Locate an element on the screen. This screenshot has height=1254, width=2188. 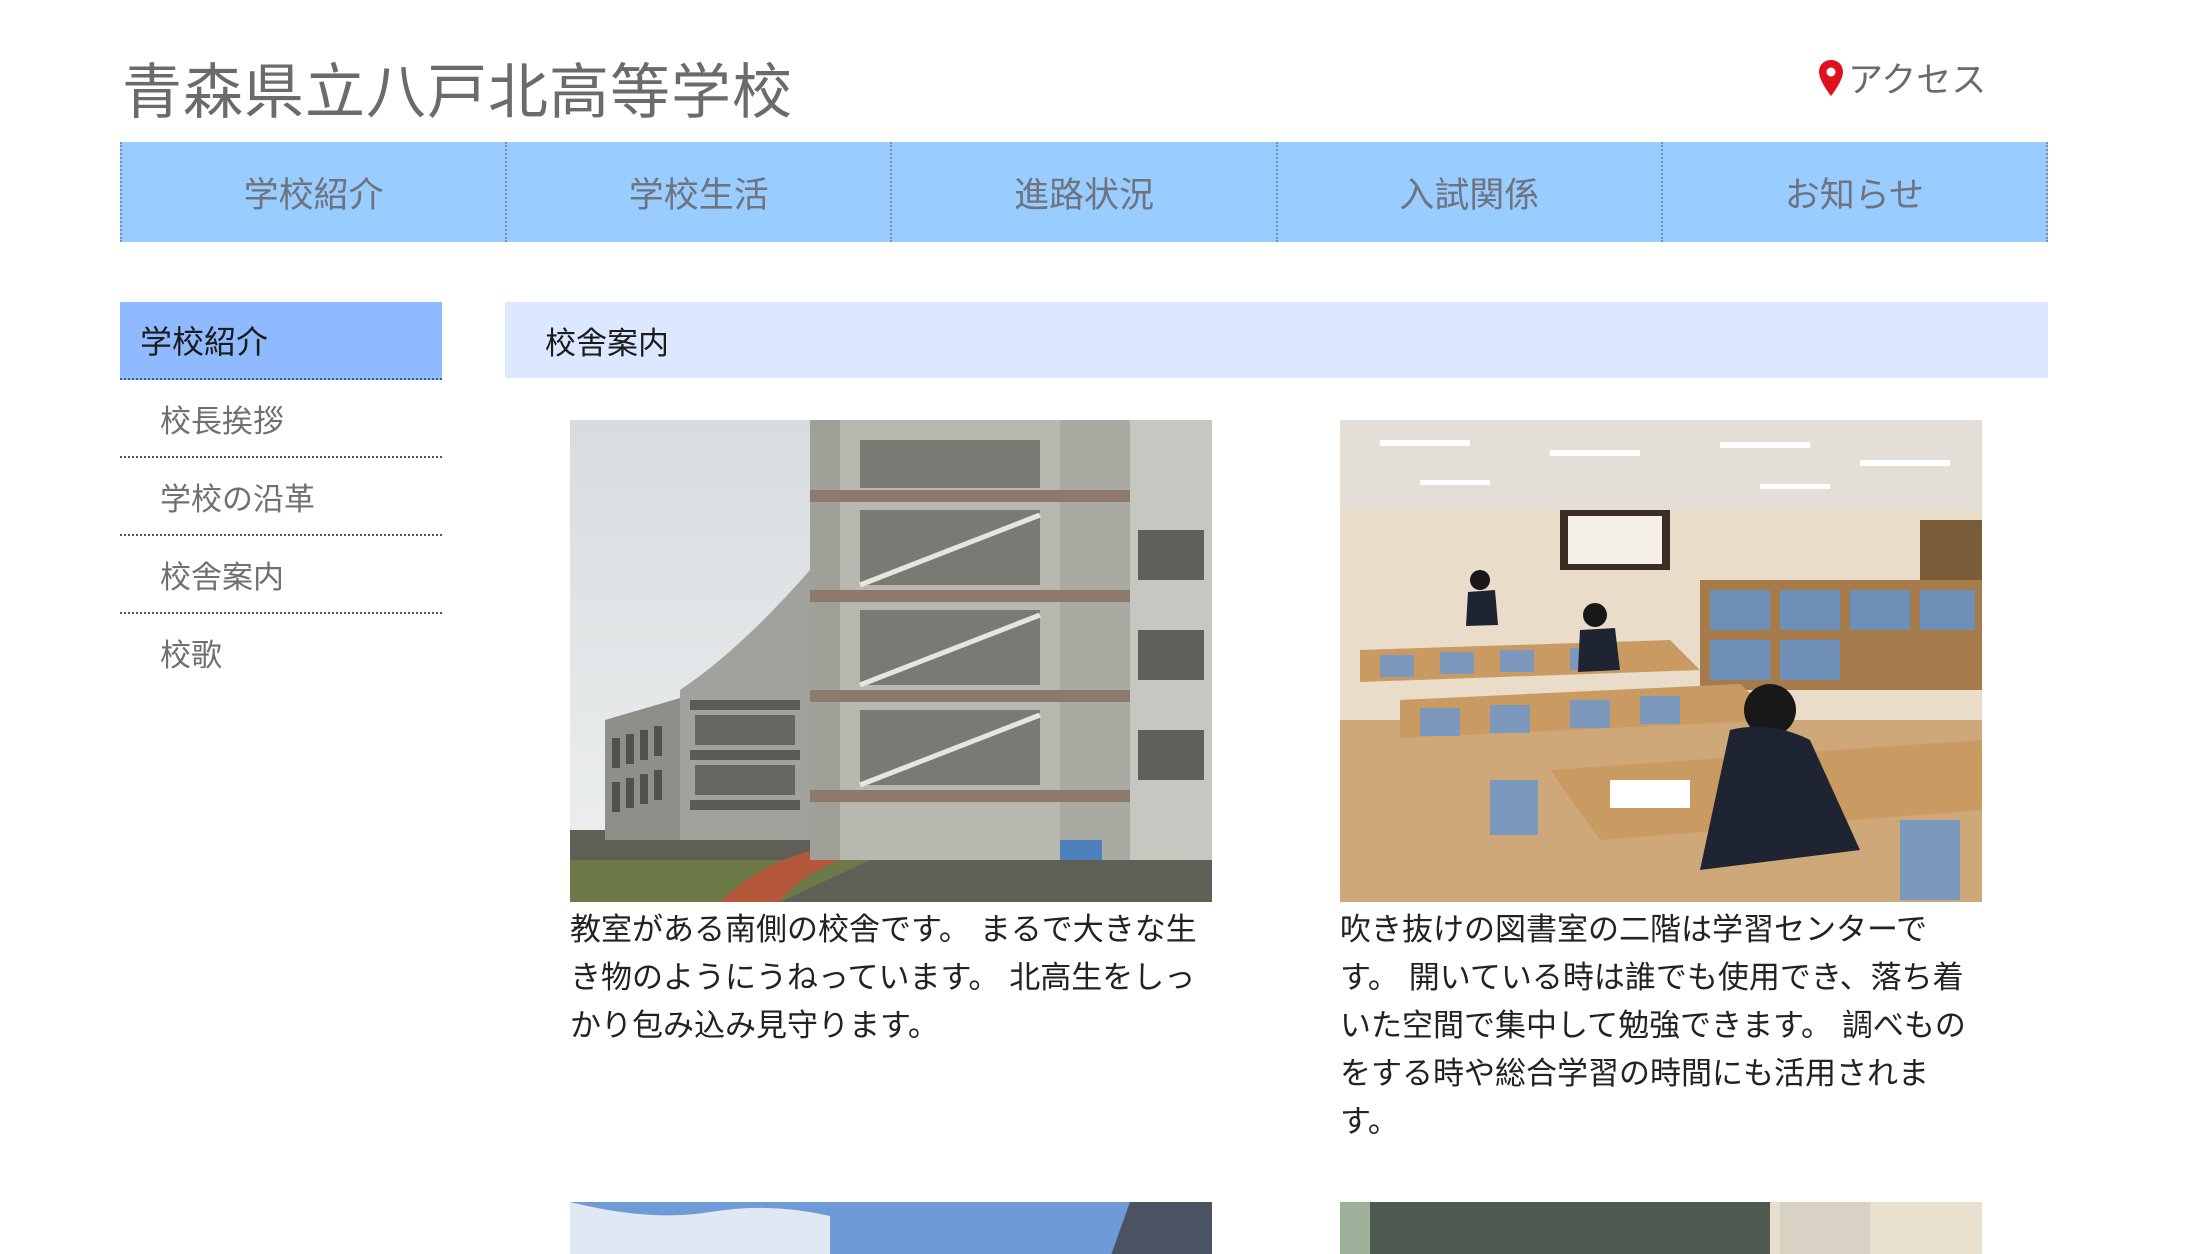
nav-item-school-life: 学校生活 is located at coordinates (700, 192).